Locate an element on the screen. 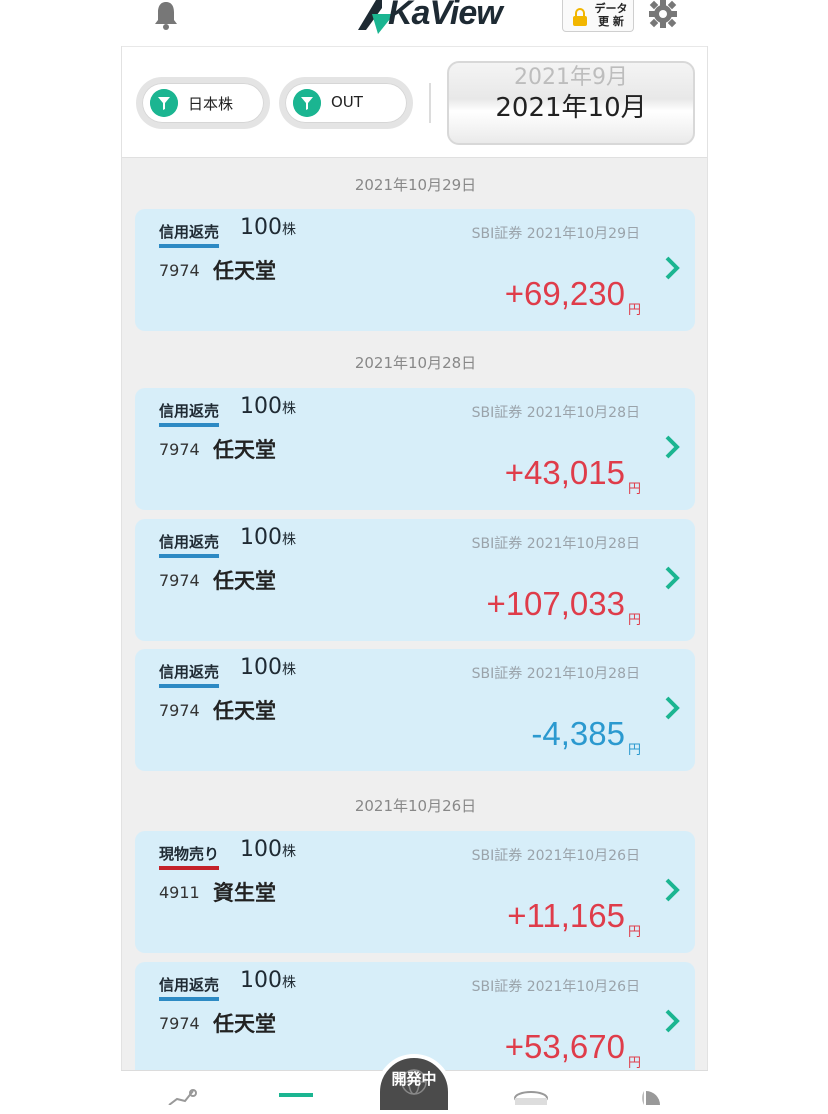  profit-loss: +53,670 is located at coordinates (564, 1046).